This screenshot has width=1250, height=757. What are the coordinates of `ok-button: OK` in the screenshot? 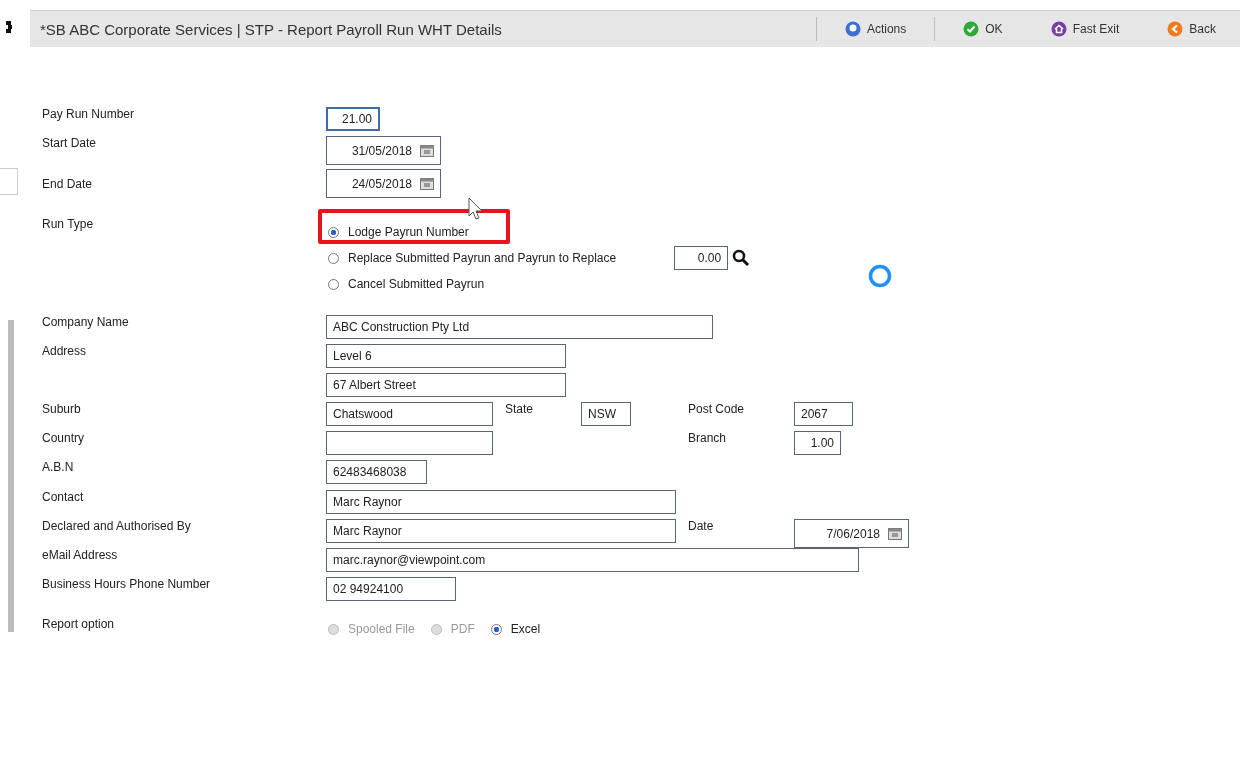 It's located at (983, 29).